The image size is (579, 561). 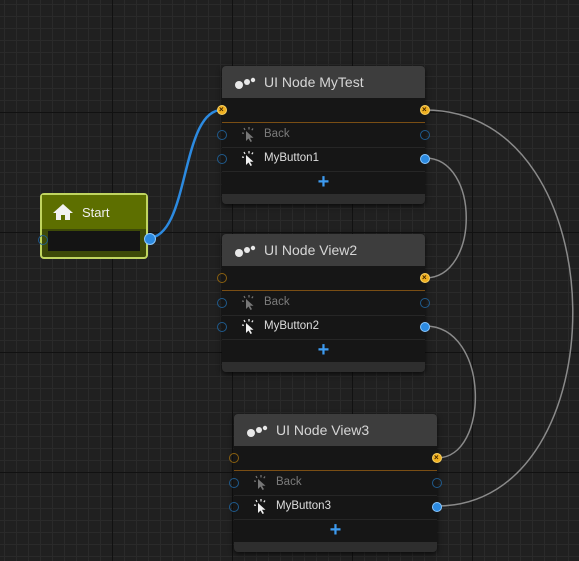 What do you see at coordinates (150, 239) in the screenshot?
I see `start-output-port` at bounding box center [150, 239].